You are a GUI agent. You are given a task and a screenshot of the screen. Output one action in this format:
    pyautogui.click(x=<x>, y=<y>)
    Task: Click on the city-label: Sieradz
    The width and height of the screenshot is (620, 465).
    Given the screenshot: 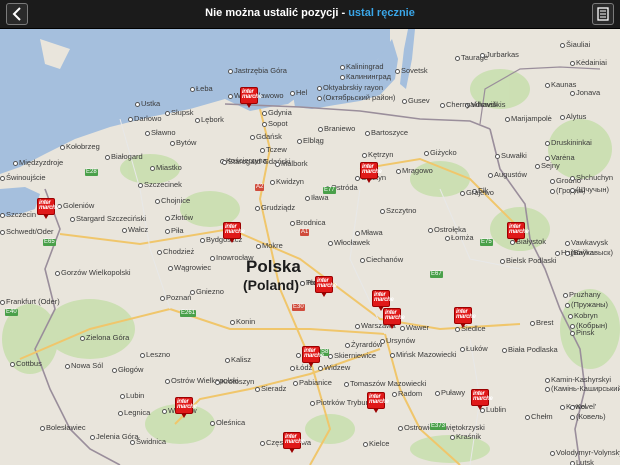 What is the action you would take?
    pyautogui.click(x=270, y=389)
    